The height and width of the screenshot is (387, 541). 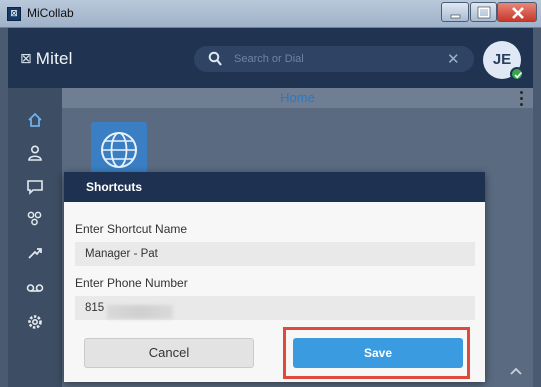 I want to click on page-title: Home, so click(x=297, y=97).